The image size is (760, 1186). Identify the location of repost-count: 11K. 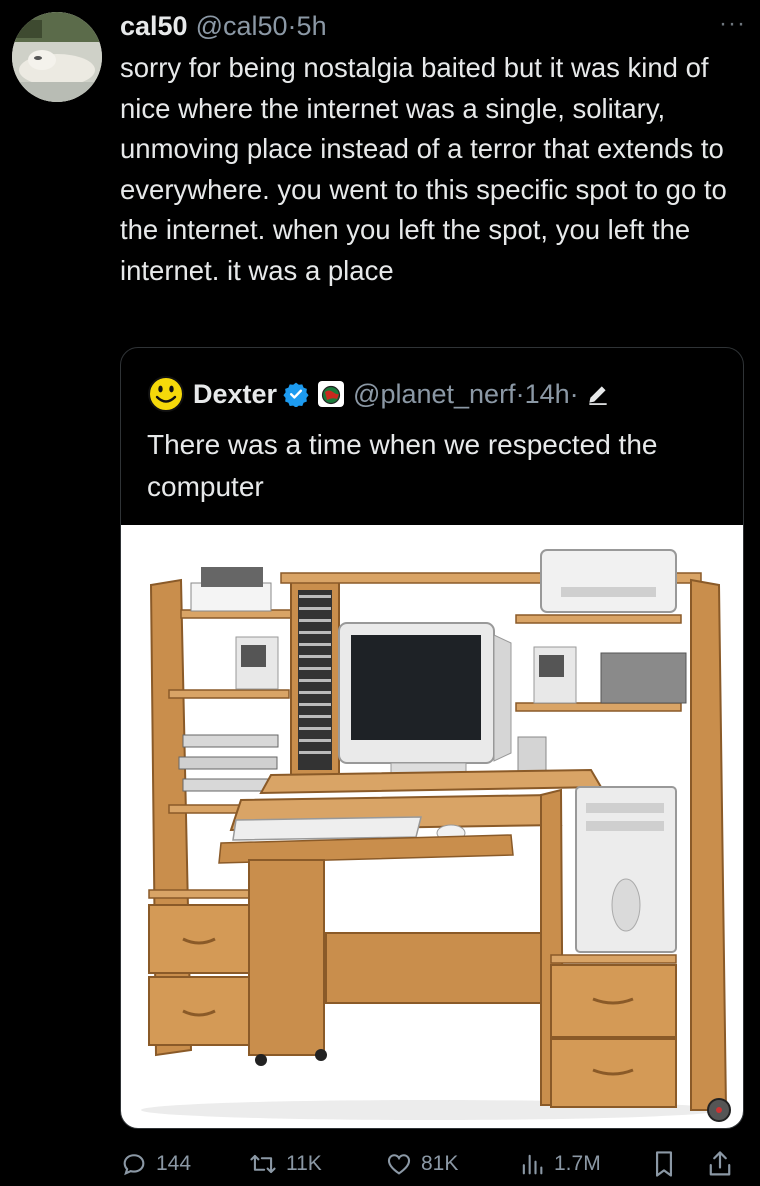
(304, 1163).